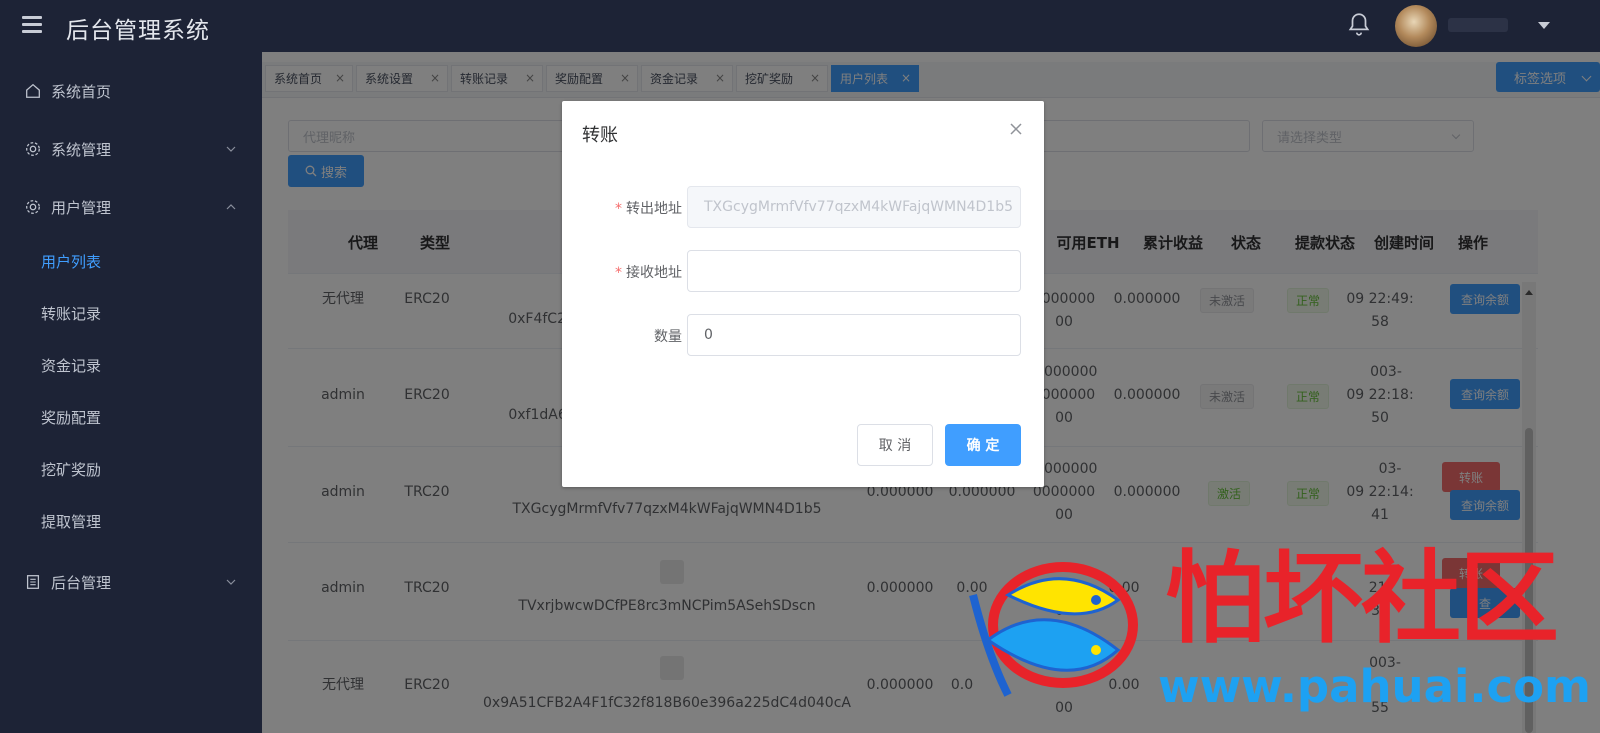  What do you see at coordinates (71, 366) in the screenshot?
I see `sidebar-subitem-label: 资金记录` at bounding box center [71, 366].